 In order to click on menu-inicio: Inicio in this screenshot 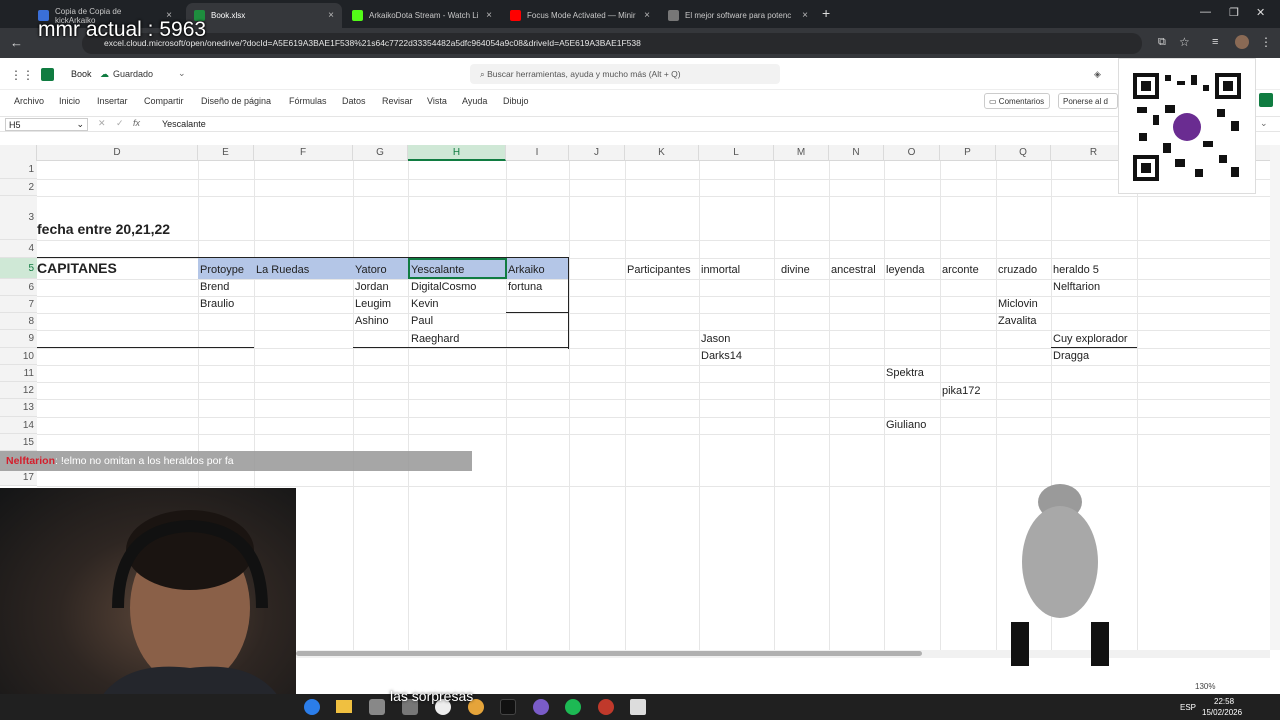, I will do `click(69, 101)`.